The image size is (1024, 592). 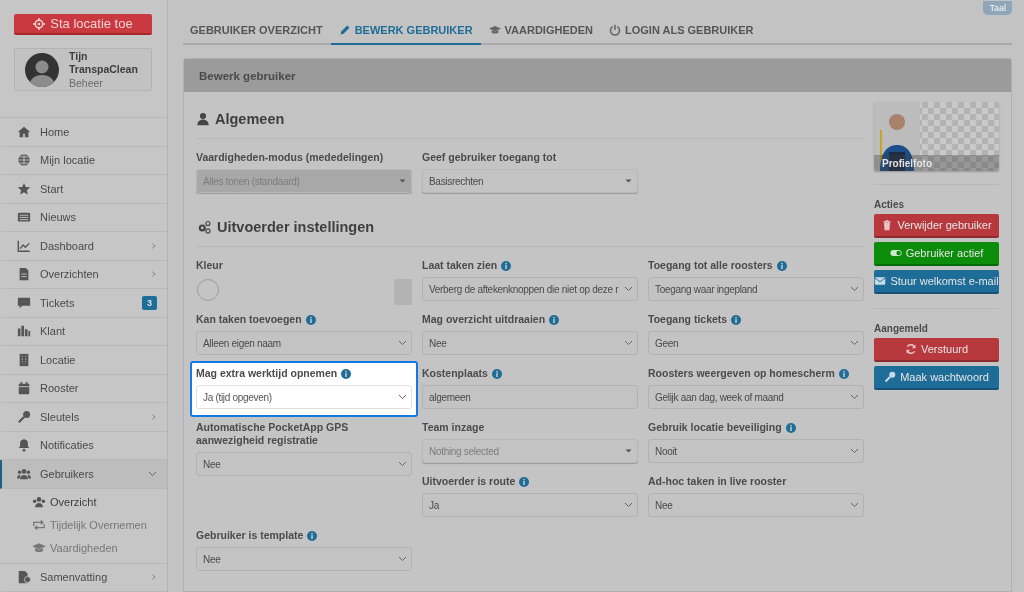 I want to click on sidebar-item: Rooster, so click(x=83, y=388).